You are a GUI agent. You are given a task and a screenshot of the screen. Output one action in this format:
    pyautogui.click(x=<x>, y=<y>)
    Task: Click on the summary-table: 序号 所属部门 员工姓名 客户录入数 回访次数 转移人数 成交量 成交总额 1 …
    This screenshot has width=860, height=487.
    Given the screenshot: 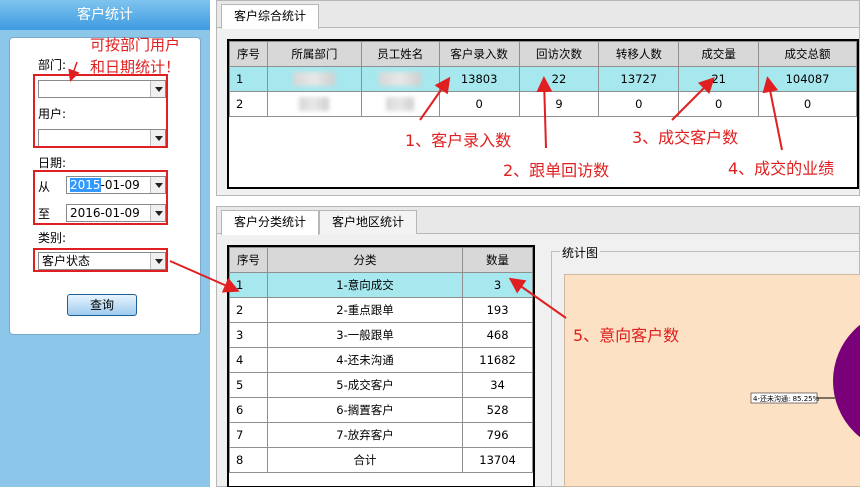 What is the action you would take?
    pyautogui.click(x=543, y=79)
    